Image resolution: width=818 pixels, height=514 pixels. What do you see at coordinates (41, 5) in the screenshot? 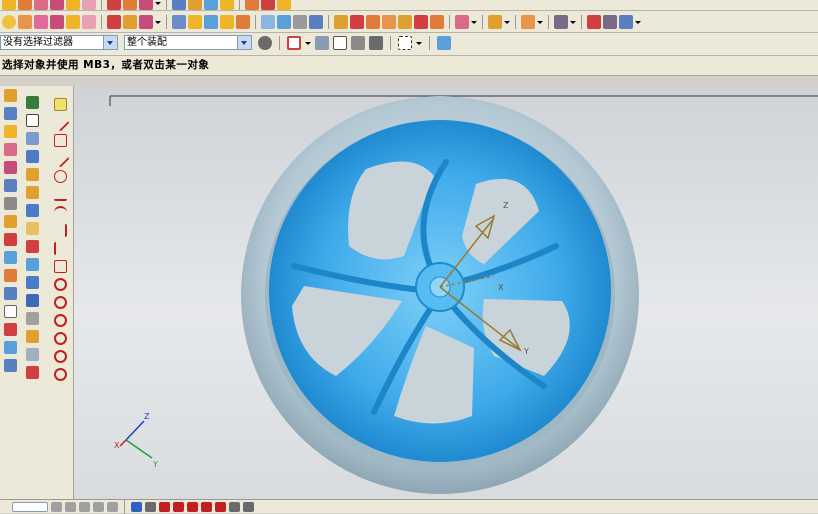
I see `revolve-icon` at bounding box center [41, 5].